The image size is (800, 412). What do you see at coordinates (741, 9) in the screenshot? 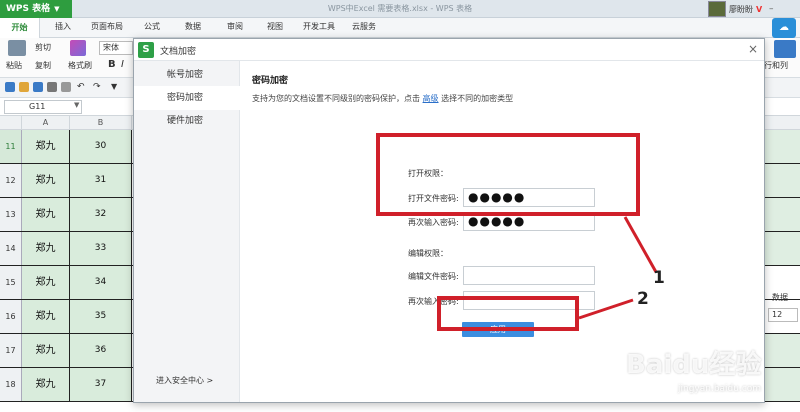
I see `user-name: 廖盼盼` at bounding box center [741, 9].